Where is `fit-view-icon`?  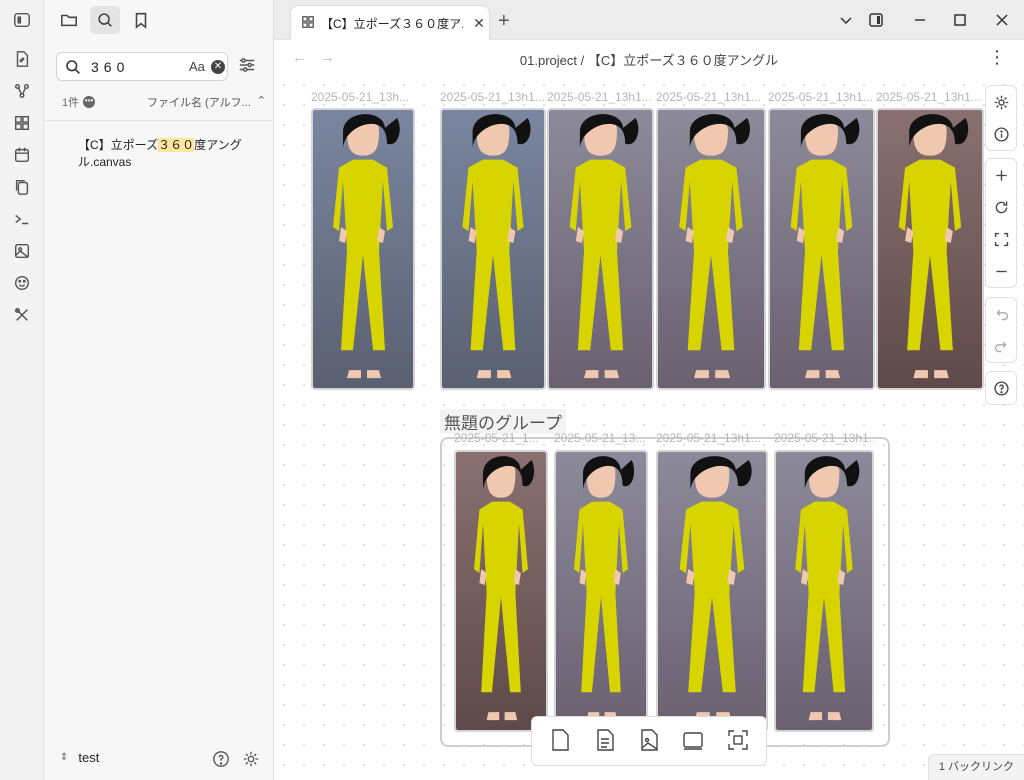 fit-view-icon is located at coordinates (1001, 239).